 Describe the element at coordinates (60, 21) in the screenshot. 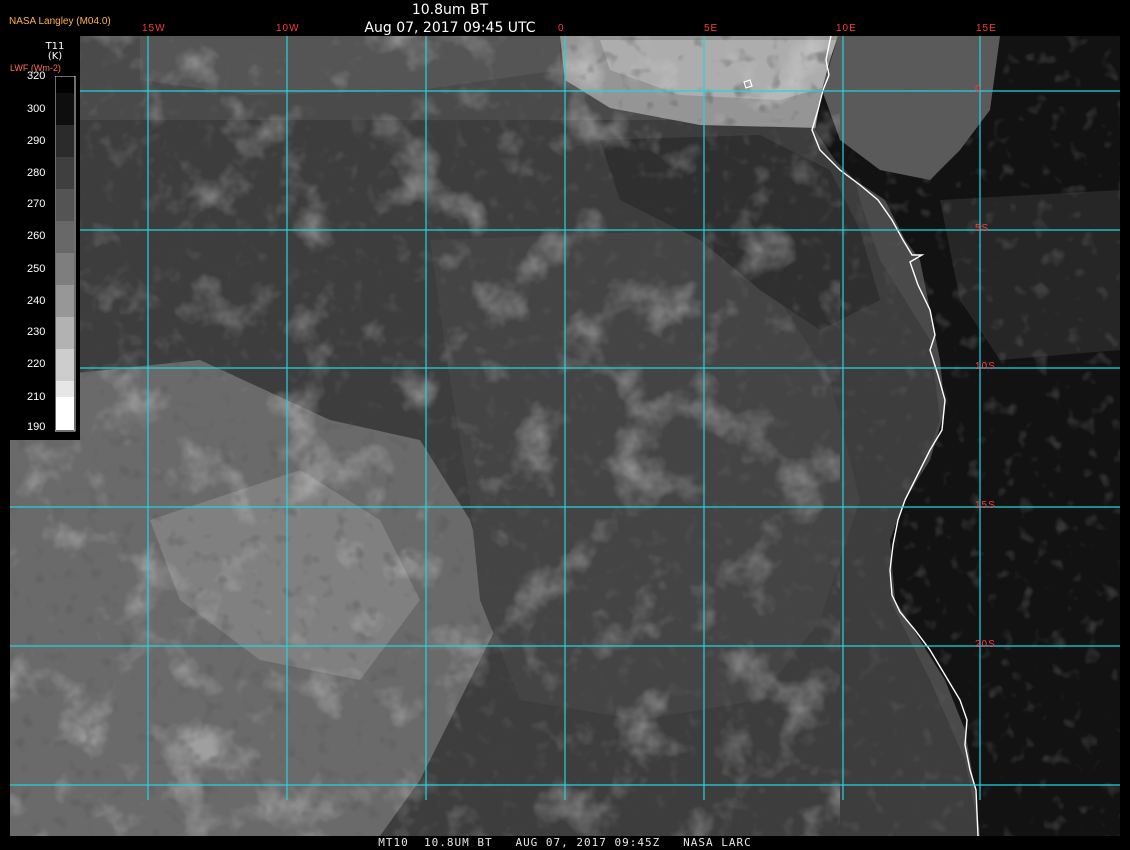

I see `credit-label: NASA Langley (M04.0)` at that location.